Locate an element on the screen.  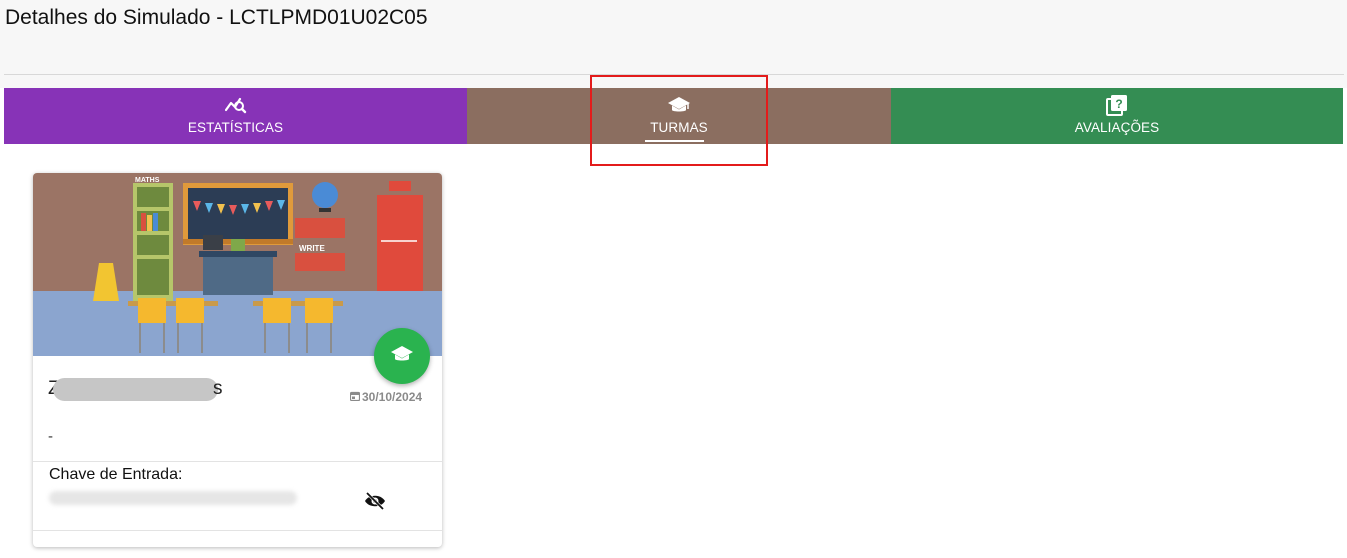
tab-label: TURMAS is located at coordinates (679, 127).